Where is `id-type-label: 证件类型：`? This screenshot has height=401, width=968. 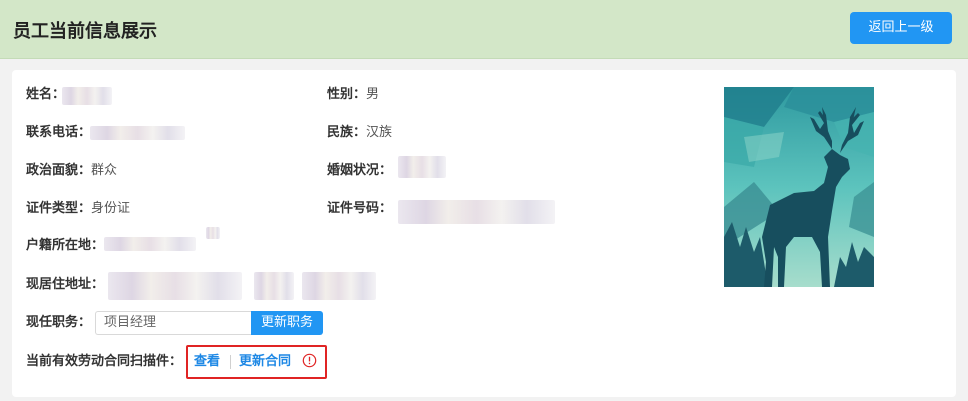
id-type-label: 证件类型： is located at coordinates (59, 208).